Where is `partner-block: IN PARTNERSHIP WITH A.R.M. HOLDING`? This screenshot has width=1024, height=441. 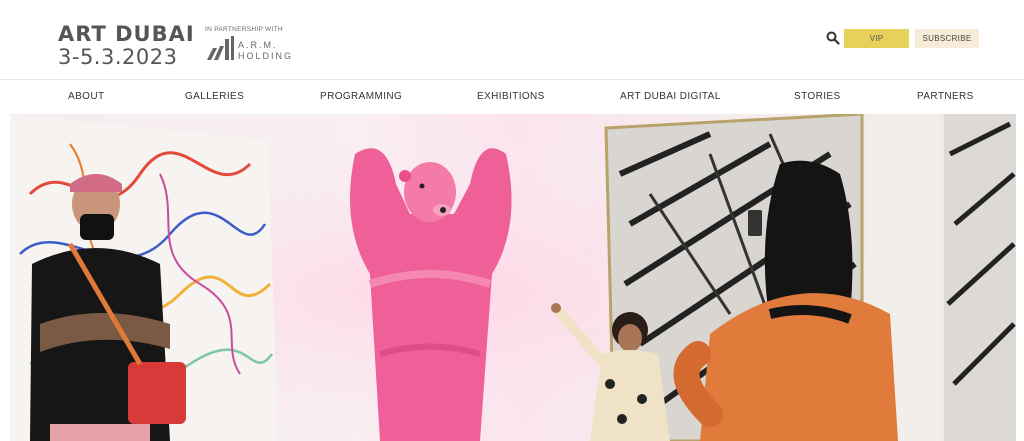 partner-block: IN PARTNERSHIP WITH A.R.M. HOLDING is located at coordinates (248, 43).